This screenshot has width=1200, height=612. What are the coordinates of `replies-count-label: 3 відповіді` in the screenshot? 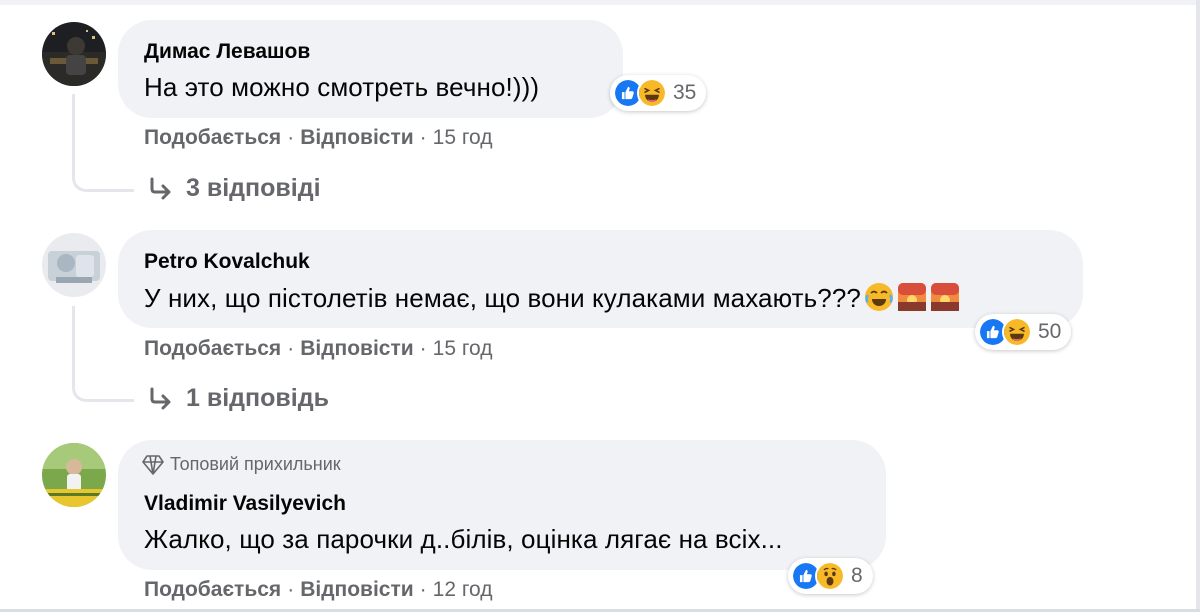 It's located at (253, 188).